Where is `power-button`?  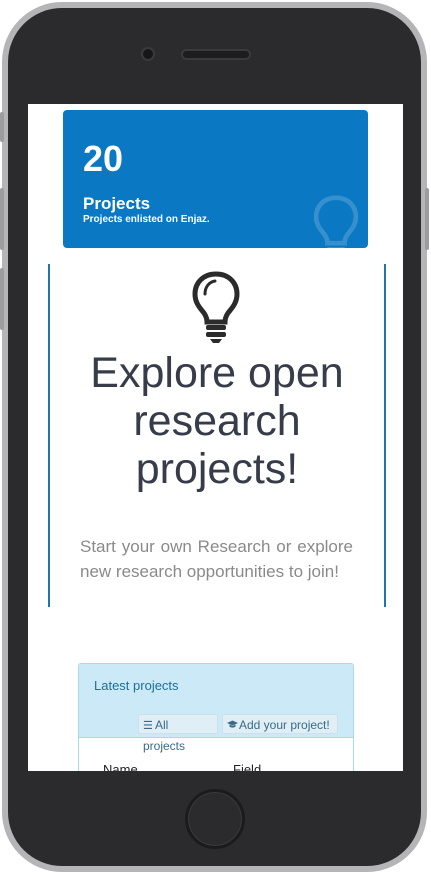
power-button is located at coordinates (427, 219).